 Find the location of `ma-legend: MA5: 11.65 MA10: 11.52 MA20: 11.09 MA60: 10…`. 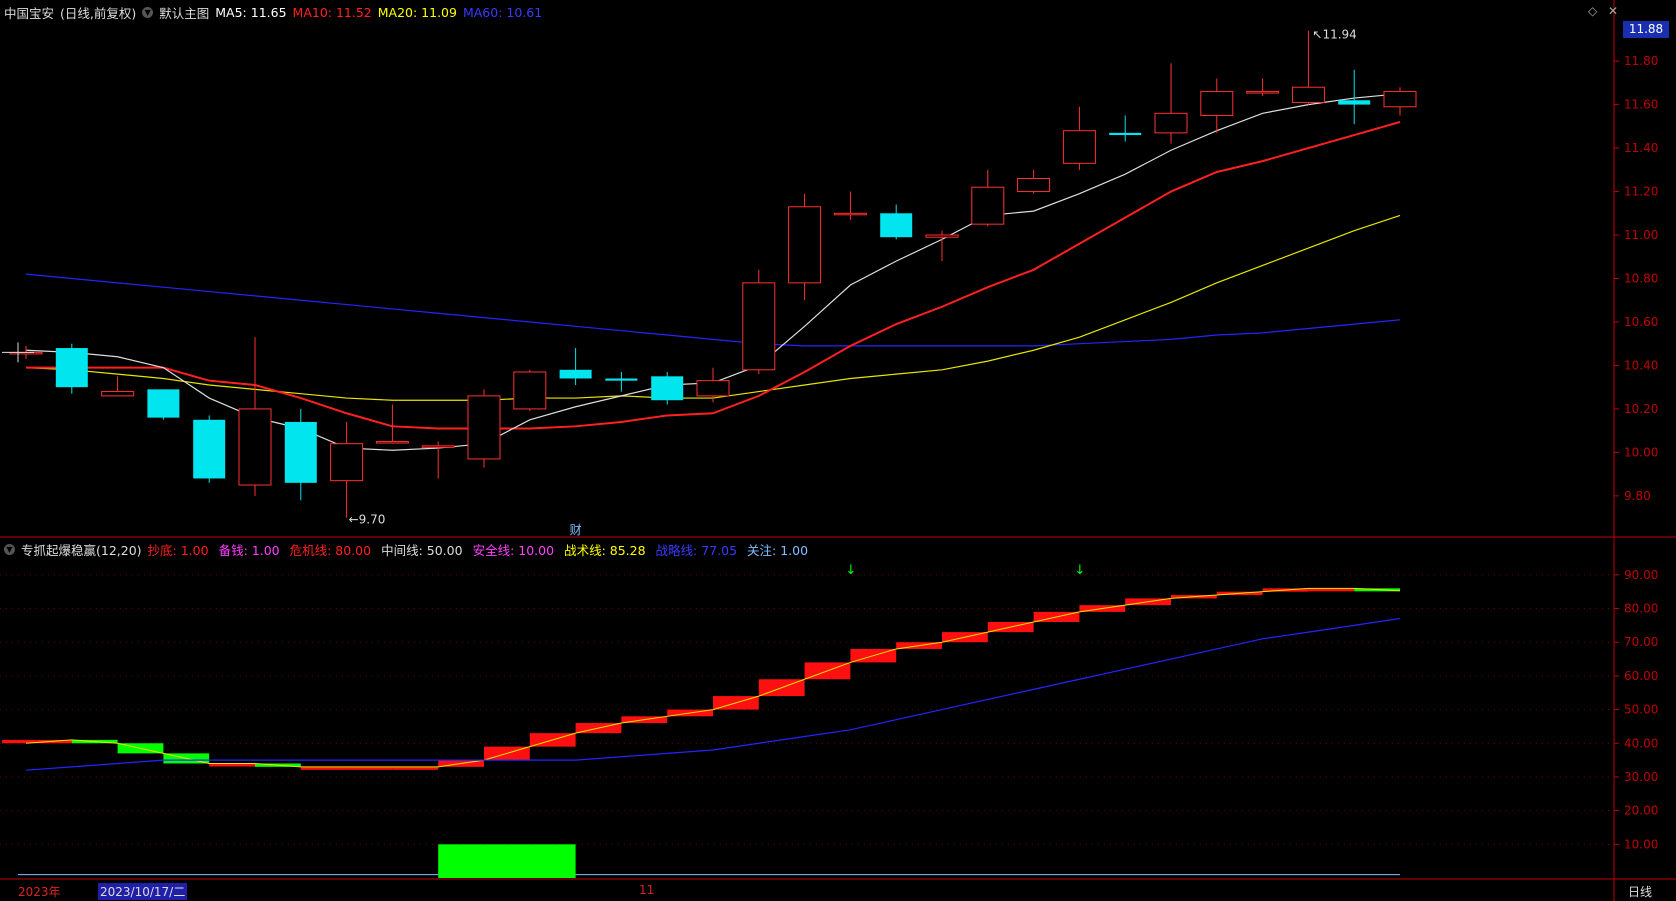

ma-legend: MA5: 11.65 MA10: 11.52 MA20: 11.09 MA60: 10… is located at coordinates (378, 12).